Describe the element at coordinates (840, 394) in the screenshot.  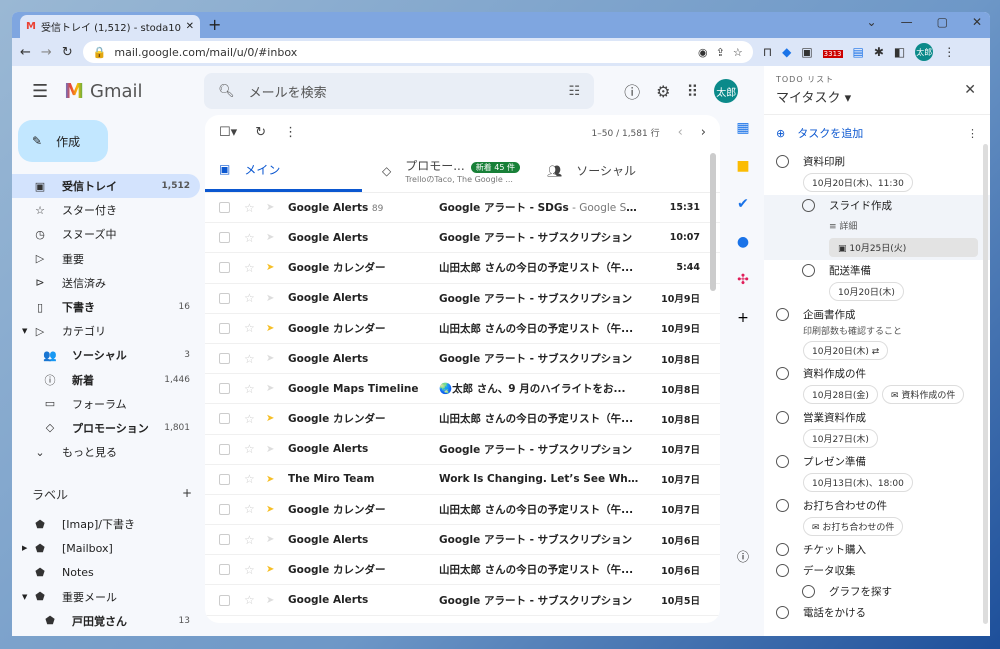
I see `task-chip: 10月28日(金)` at that location.